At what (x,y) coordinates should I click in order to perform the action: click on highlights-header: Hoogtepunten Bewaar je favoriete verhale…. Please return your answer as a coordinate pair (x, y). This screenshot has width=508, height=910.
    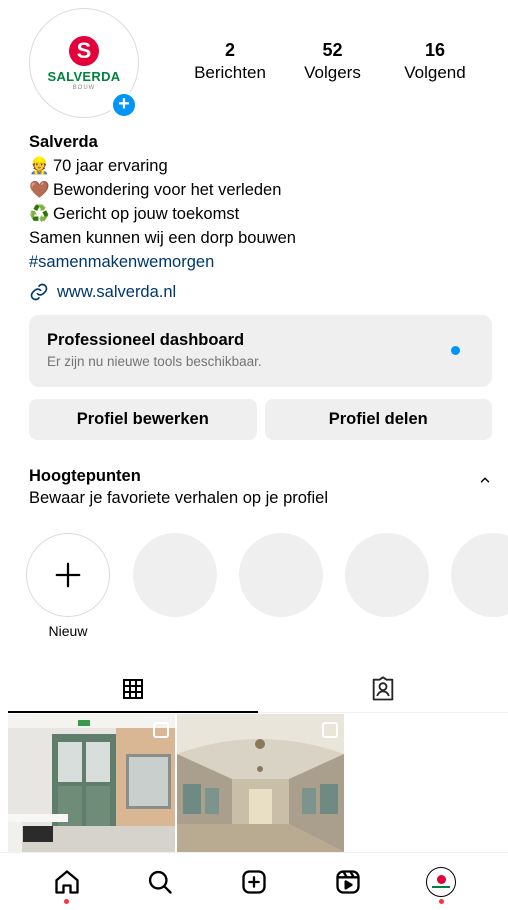
    Looking at the image, I should click on (260, 487).